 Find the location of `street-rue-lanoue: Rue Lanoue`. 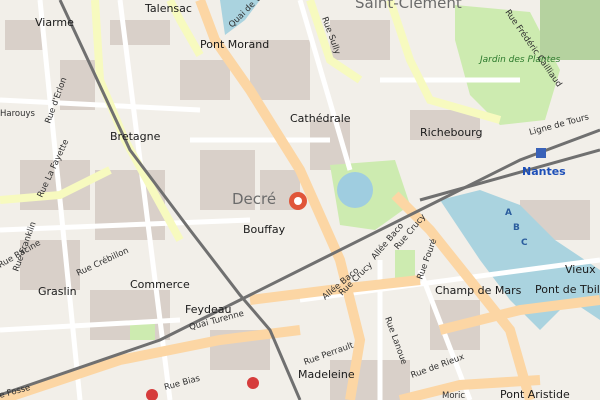

street-rue-lanoue: Rue Lanoue is located at coordinates (395, 341).